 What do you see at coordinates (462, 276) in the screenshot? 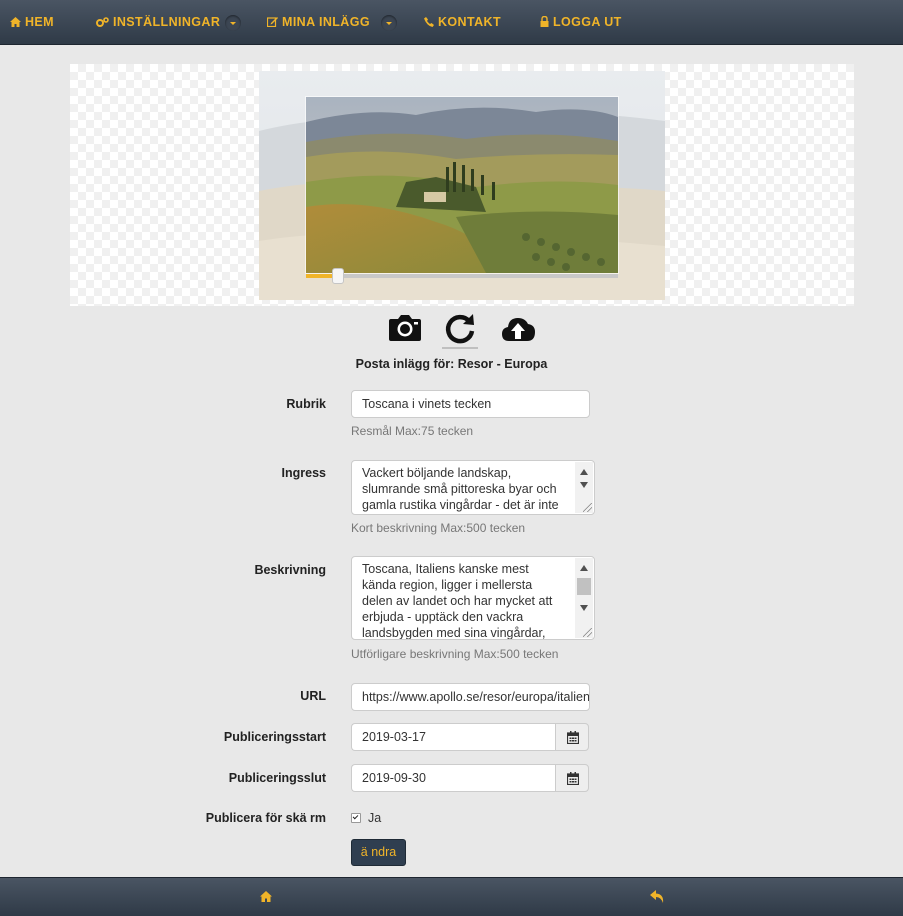
I see `zoom-slider` at bounding box center [462, 276].